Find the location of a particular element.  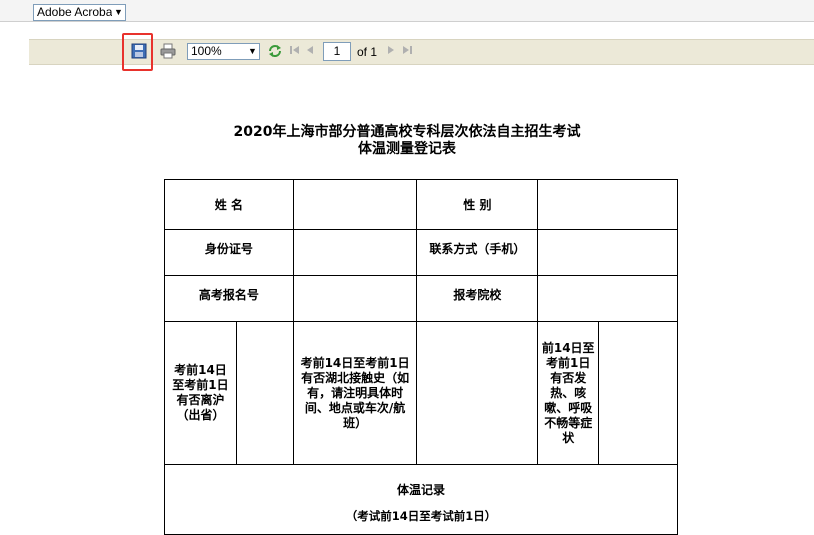

last-page-icon is located at coordinates (407, 52).